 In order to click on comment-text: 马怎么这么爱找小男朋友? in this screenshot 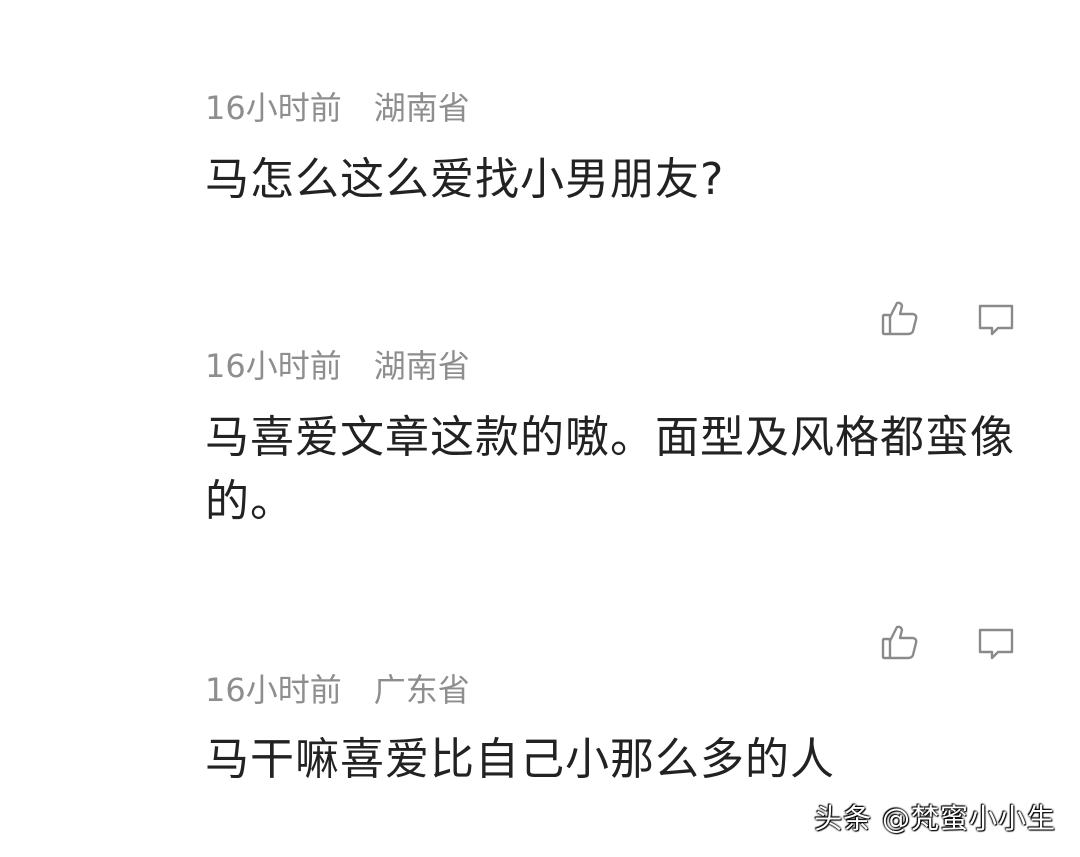, I will do `click(465, 179)`.